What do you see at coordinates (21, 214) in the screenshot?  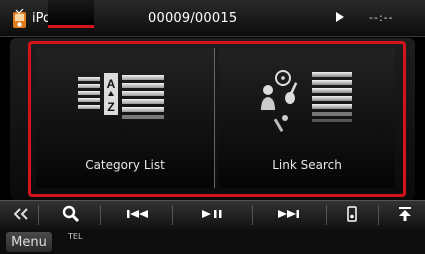 I see `rewind-double-chevron-icon` at bounding box center [21, 214].